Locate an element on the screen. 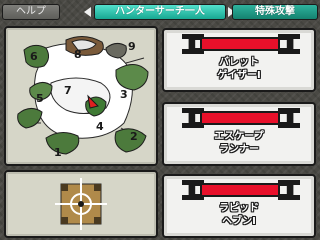 The height and width of the screenshot is (240, 320). arrow-left-icon is located at coordinates (87, 12).